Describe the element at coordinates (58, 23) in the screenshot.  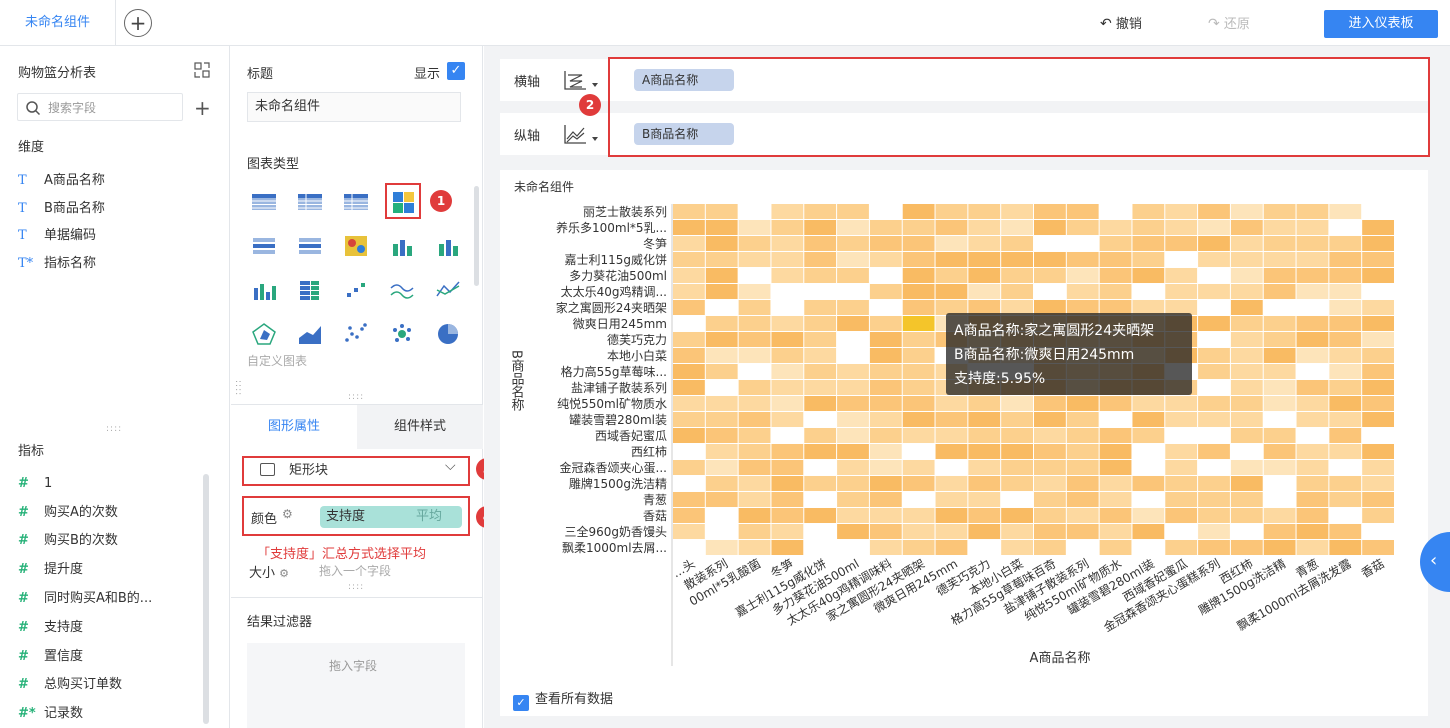
I see `tab-component: 未命名组件` at that location.